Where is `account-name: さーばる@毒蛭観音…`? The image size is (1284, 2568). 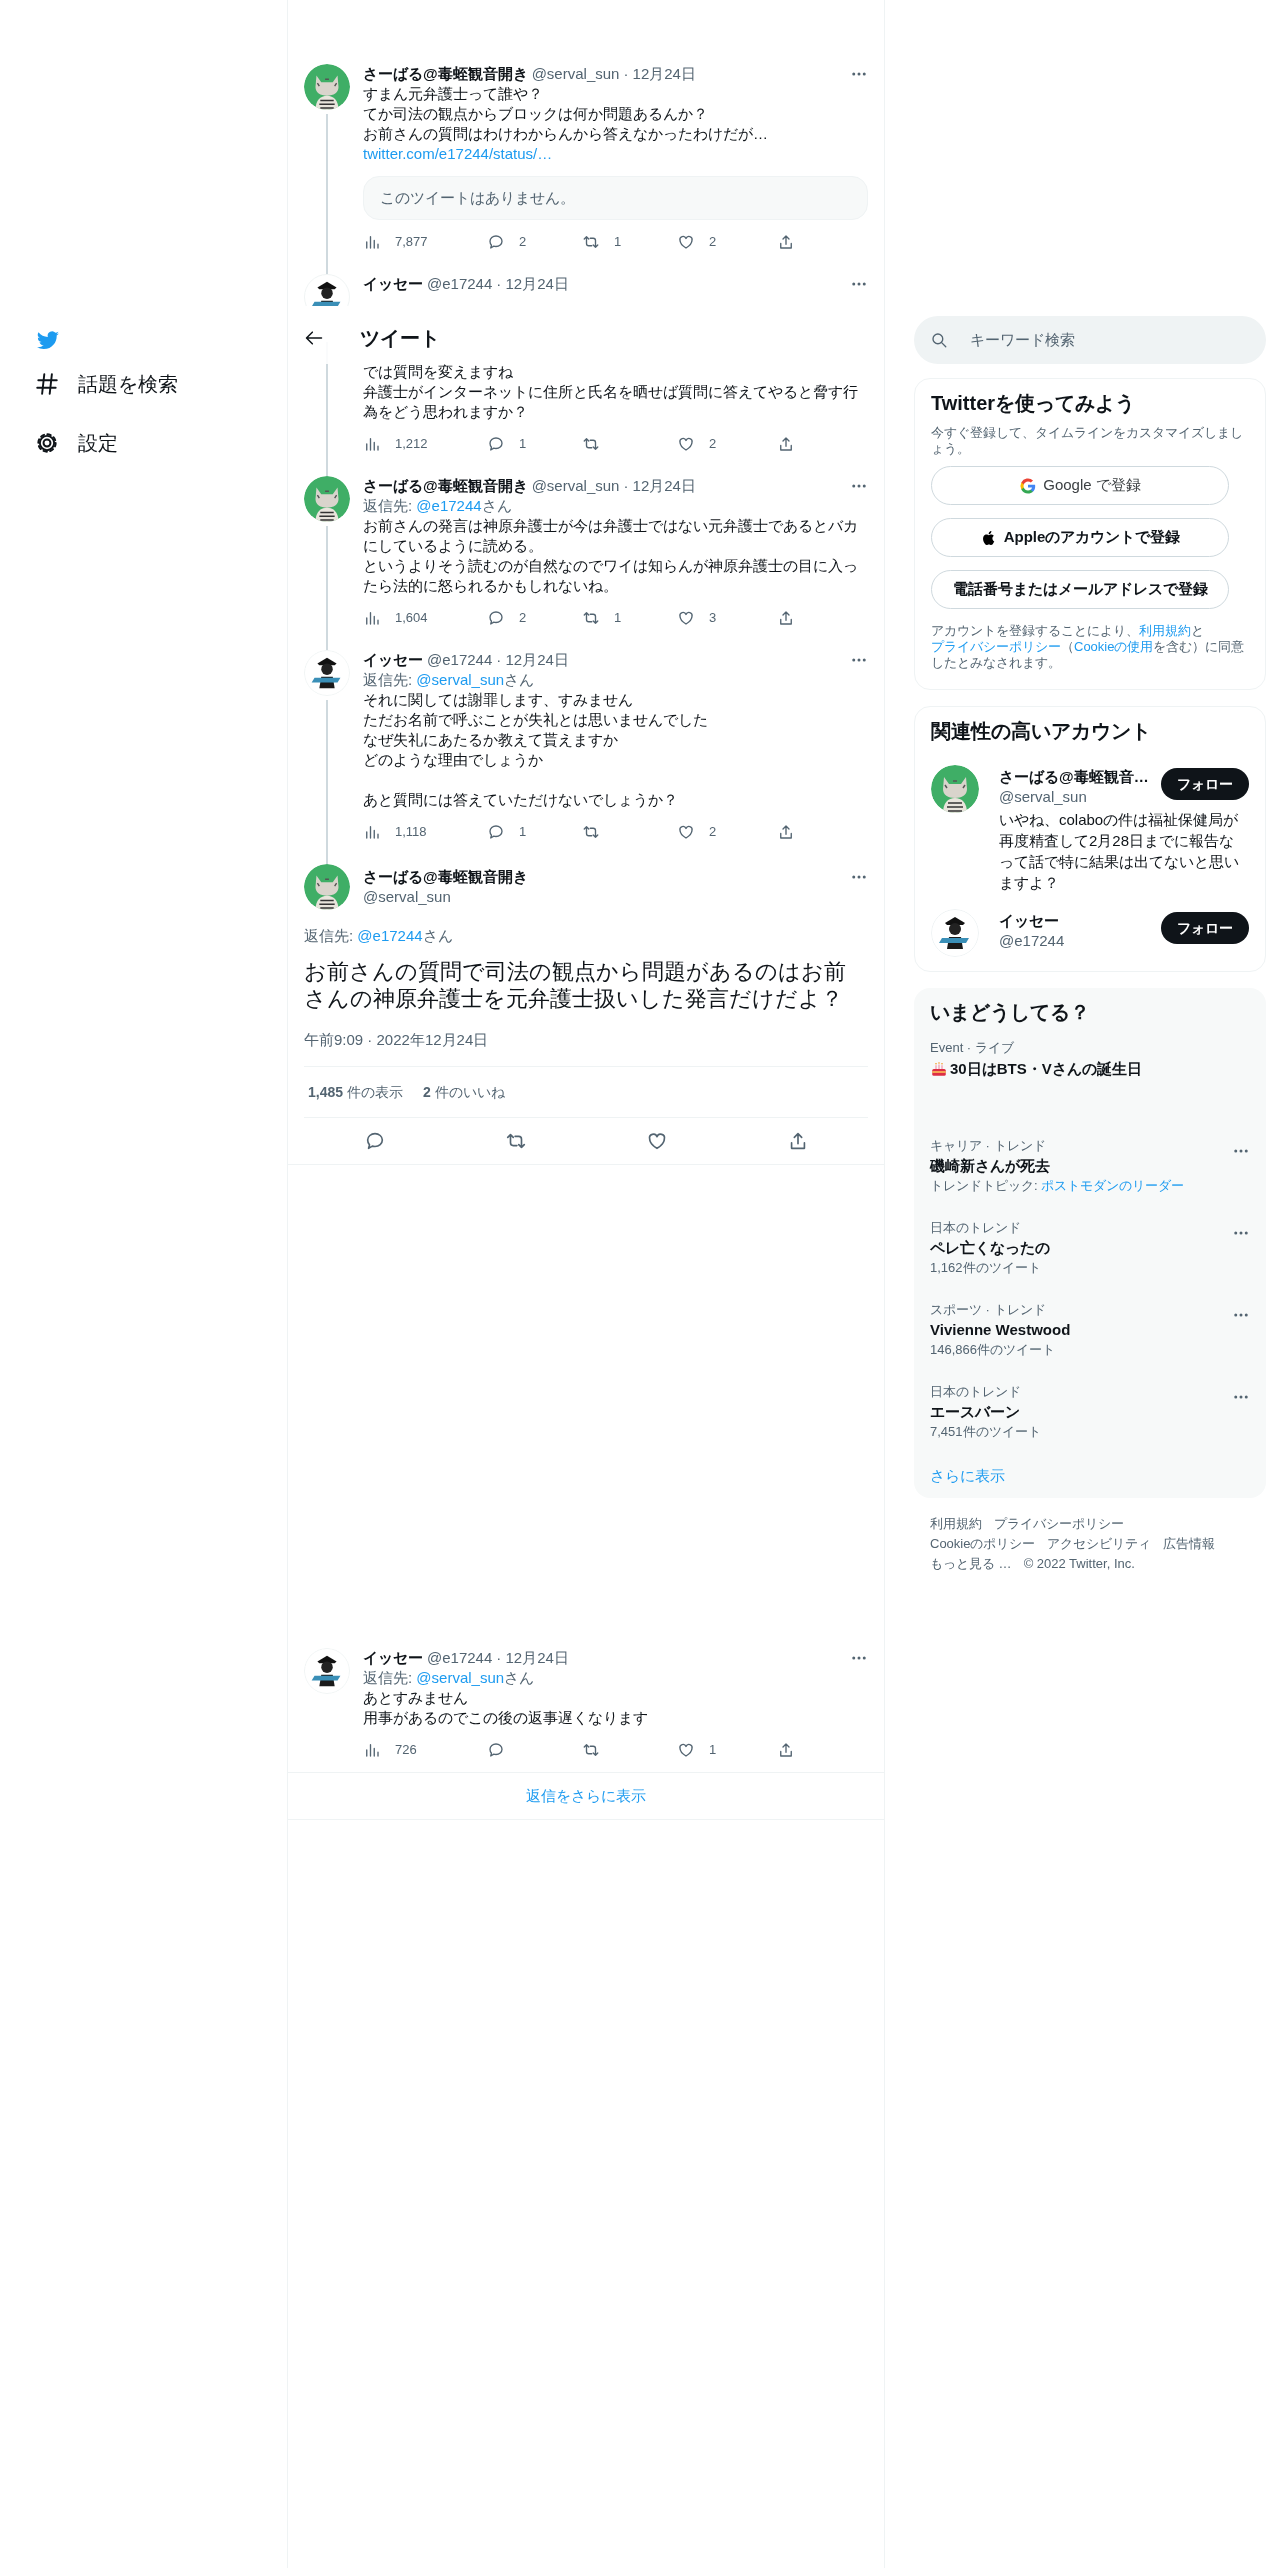
account-name: さーばる@毒蛭観音… is located at coordinates (1080, 776).